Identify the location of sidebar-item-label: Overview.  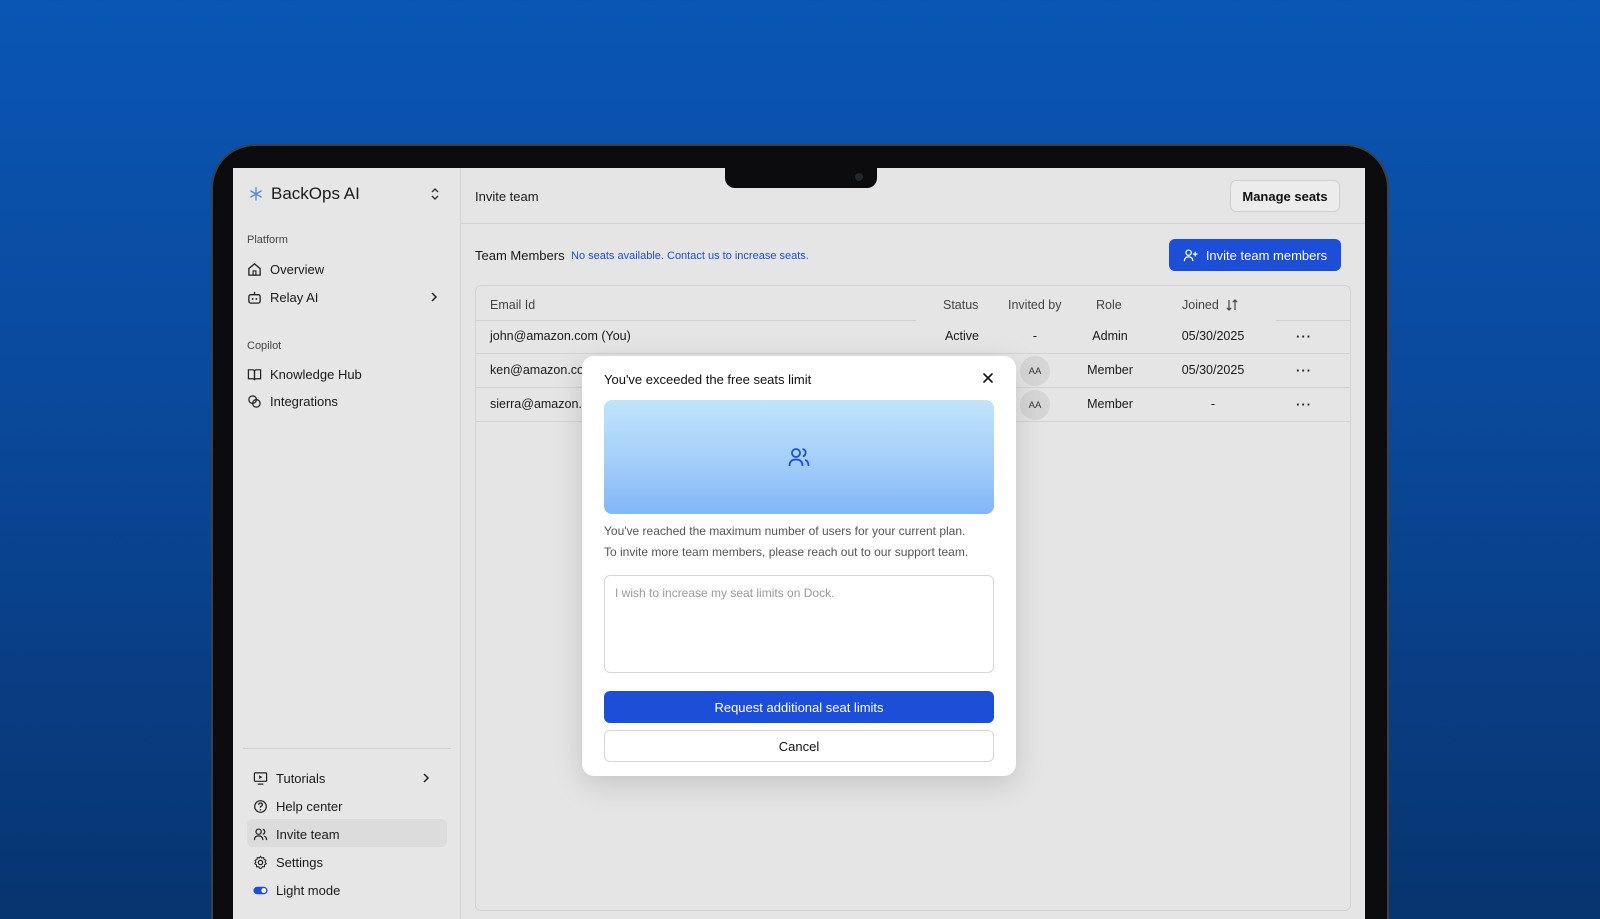
(297, 269).